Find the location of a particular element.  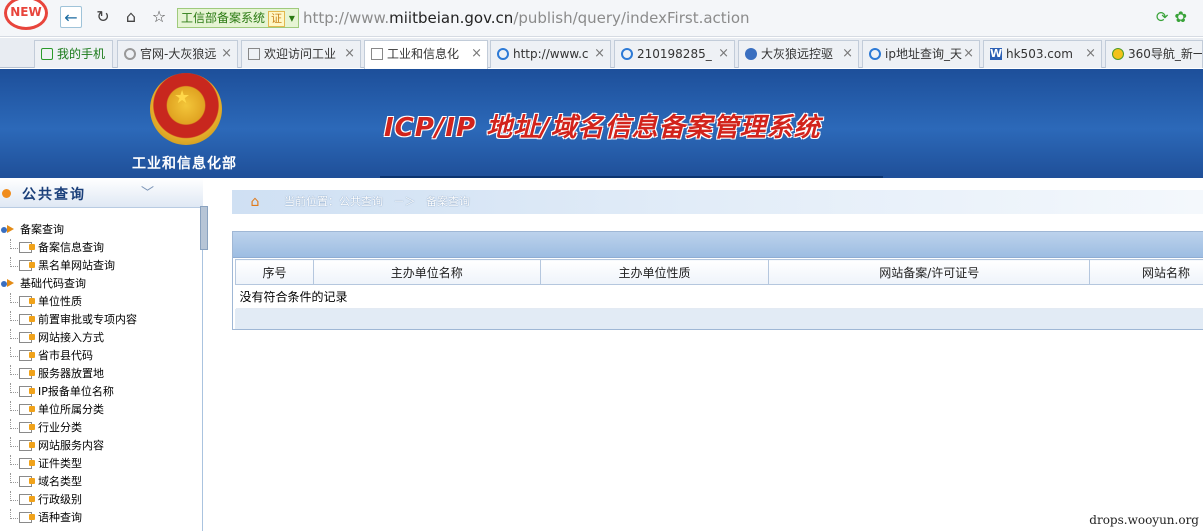

sidebar-title: 公共查询 is located at coordinates (54, 195).